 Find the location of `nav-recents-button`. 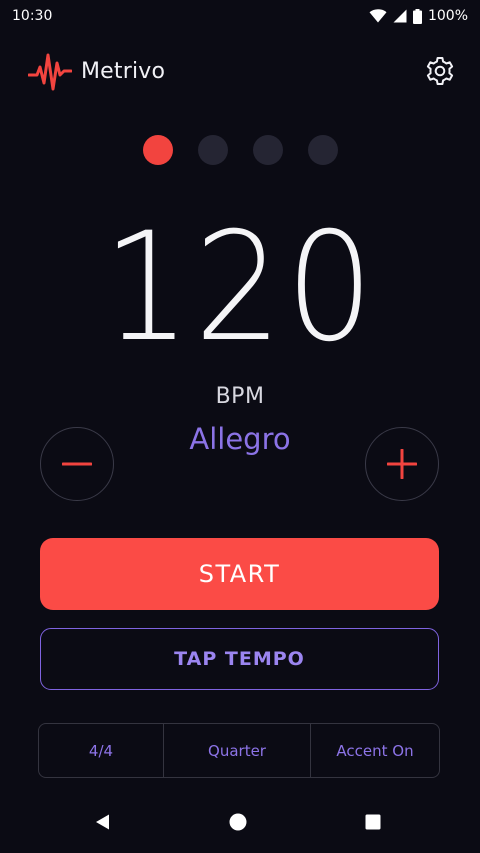

nav-recents-button is located at coordinates (373, 822).